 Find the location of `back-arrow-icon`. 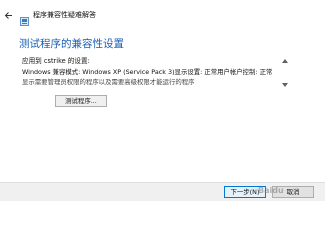

back-arrow-icon is located at coordinates (8, 15).